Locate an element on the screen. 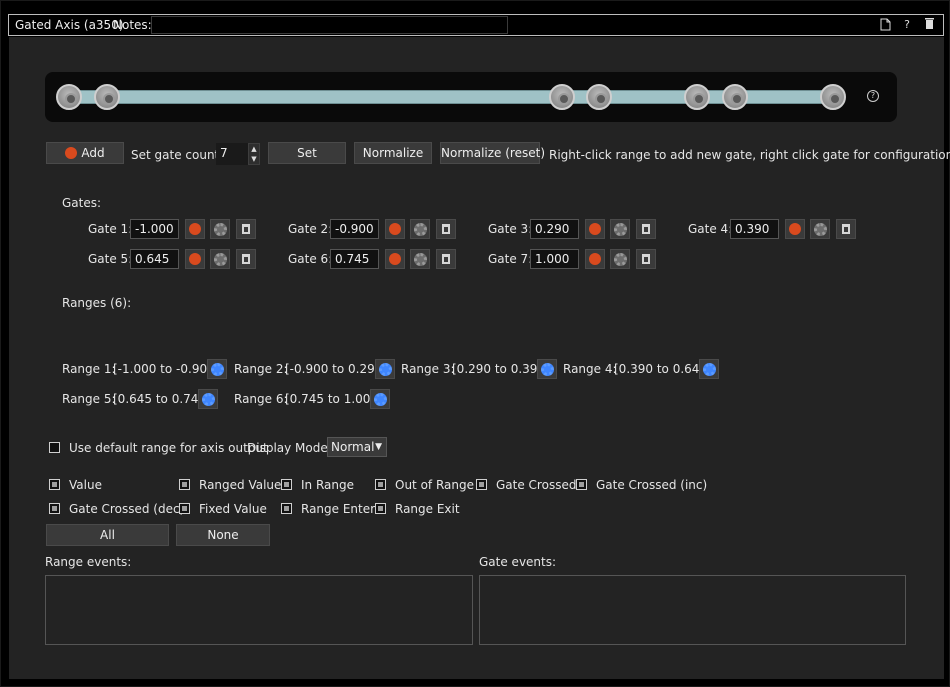 The height and width of the screenshot is (687, 950). document-icon is located at coordinates (885, 25).